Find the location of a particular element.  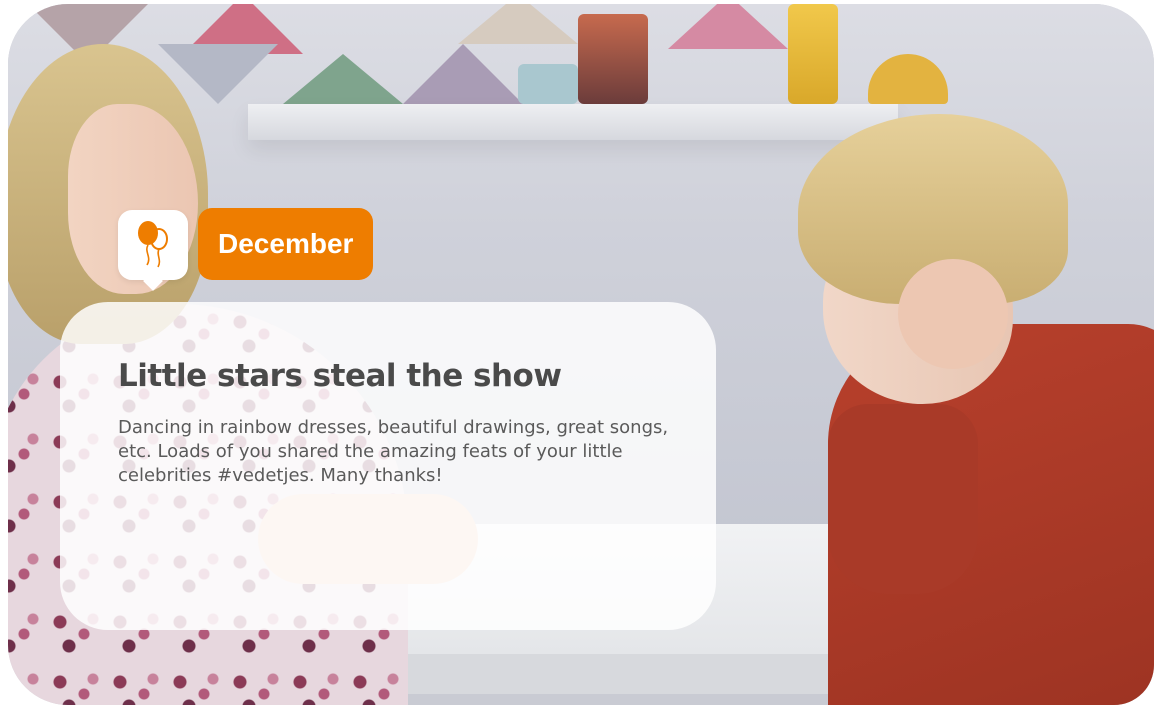

boy-arm is located at coordinates (903, 499).